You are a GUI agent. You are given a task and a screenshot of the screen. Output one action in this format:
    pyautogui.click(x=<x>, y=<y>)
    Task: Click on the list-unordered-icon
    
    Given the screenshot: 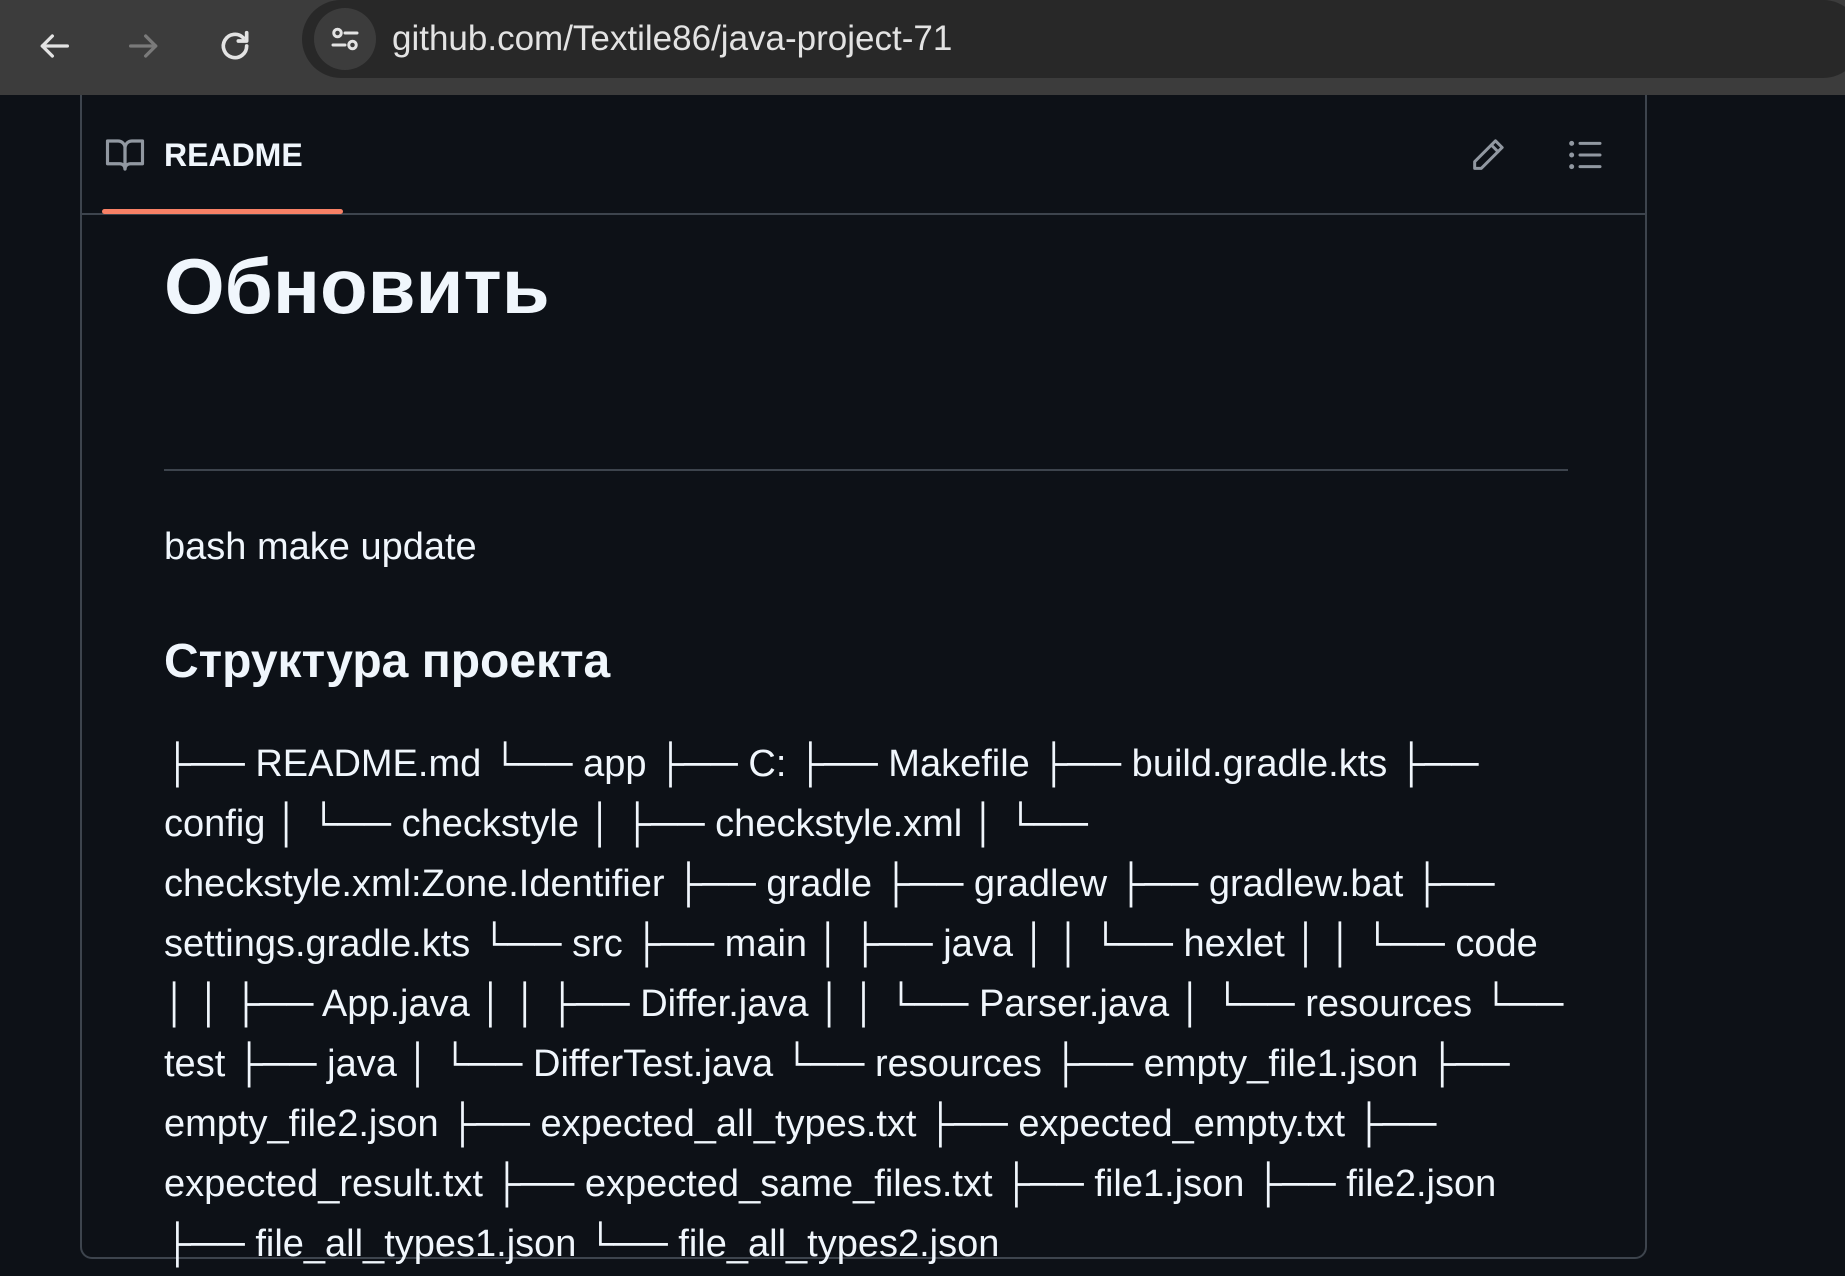 What is the action you would take?
    pyautogui.click(x=1585, y=155)
    